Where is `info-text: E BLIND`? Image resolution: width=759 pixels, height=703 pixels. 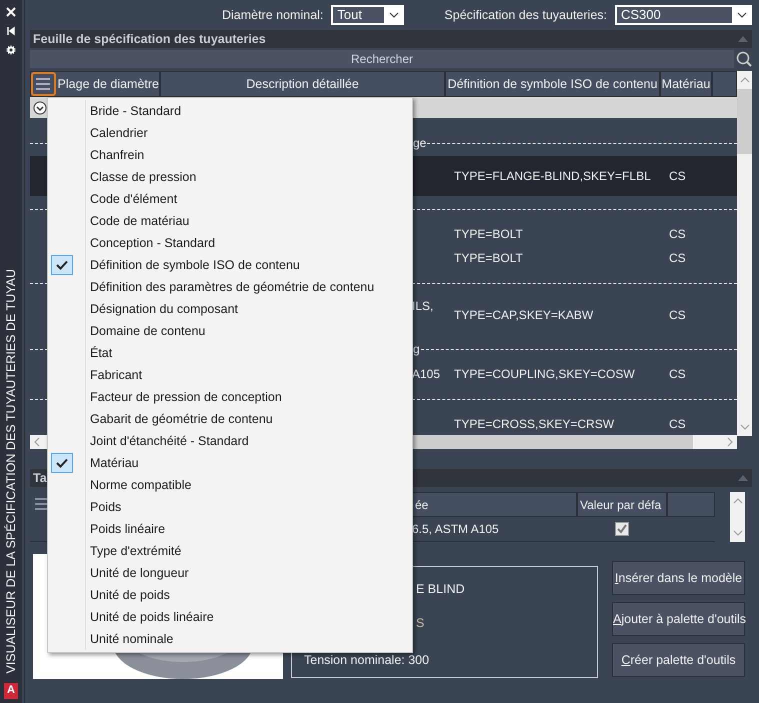 info-text: E BLIND is located at coordinates (441, 589).